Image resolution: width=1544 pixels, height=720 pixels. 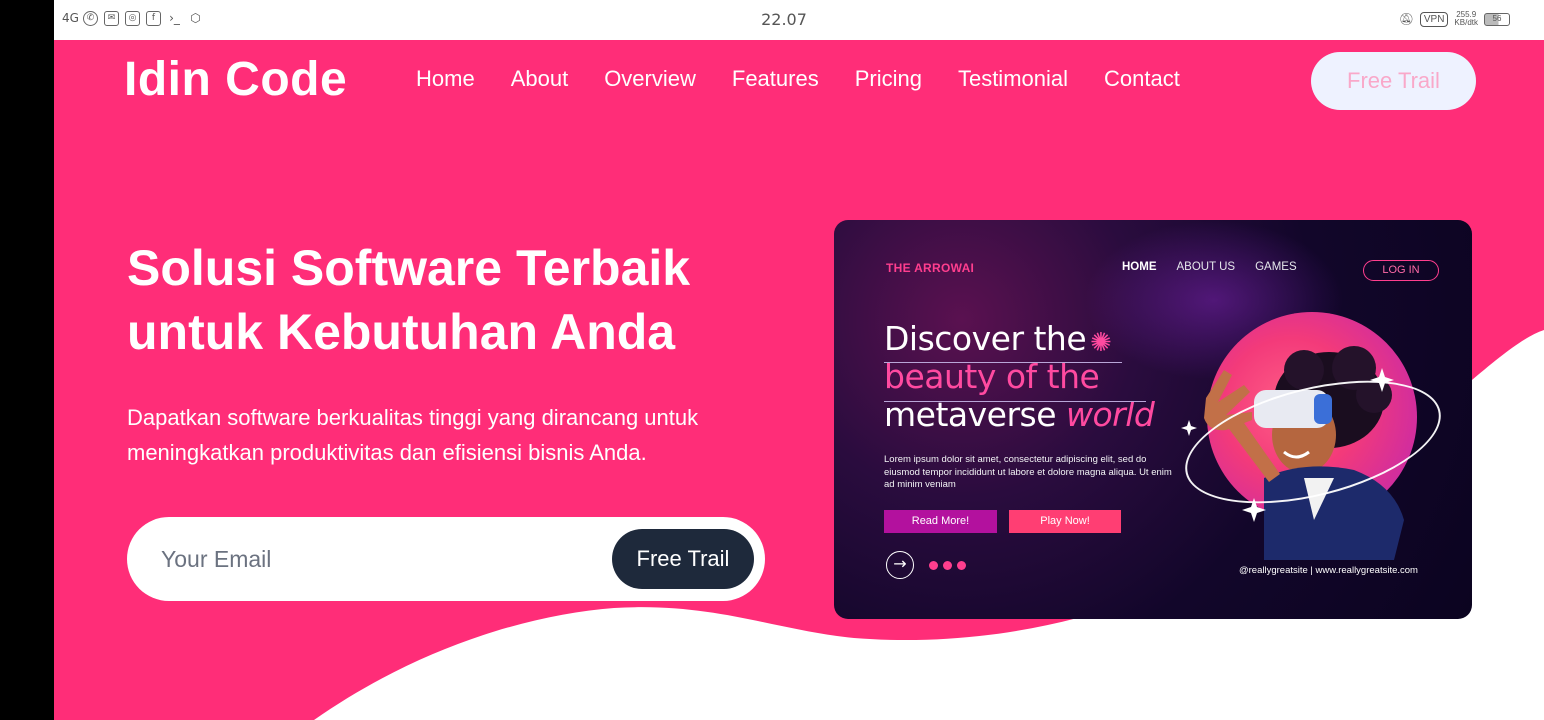 What do you see at coordinates (888, 79) in the screenshot?
I see `nav-pricing: Pricing` at bounding box center [888, 79].